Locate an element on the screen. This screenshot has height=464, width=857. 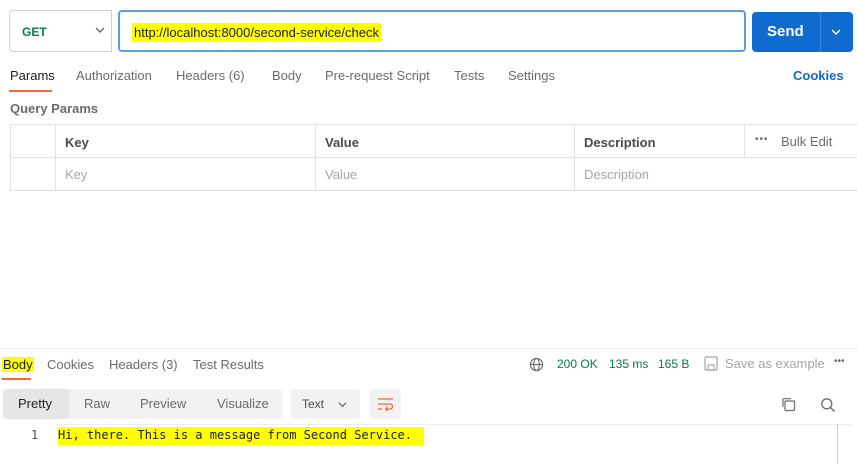
tab-pre-request-script: Pre-request Script is located at coordinates (377, 75).